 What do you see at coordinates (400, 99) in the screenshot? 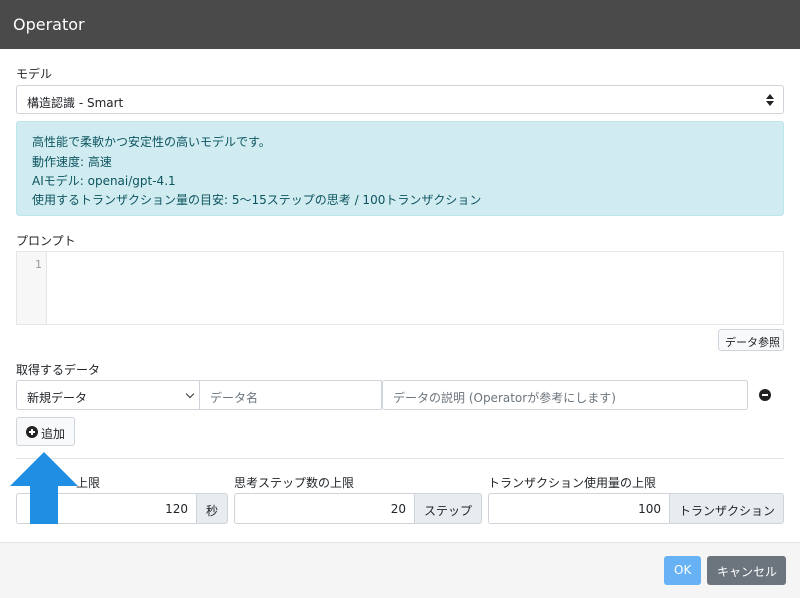
I see `model-select: 構造認識 - Smart` at bounding box center [400, 99].